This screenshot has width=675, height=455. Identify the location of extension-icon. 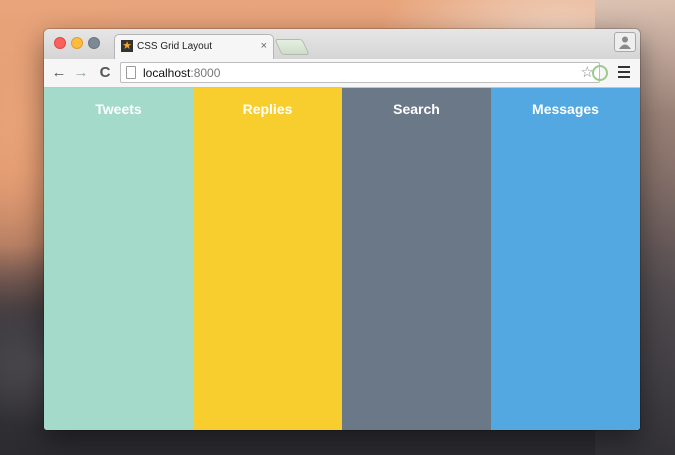
(600, 73).